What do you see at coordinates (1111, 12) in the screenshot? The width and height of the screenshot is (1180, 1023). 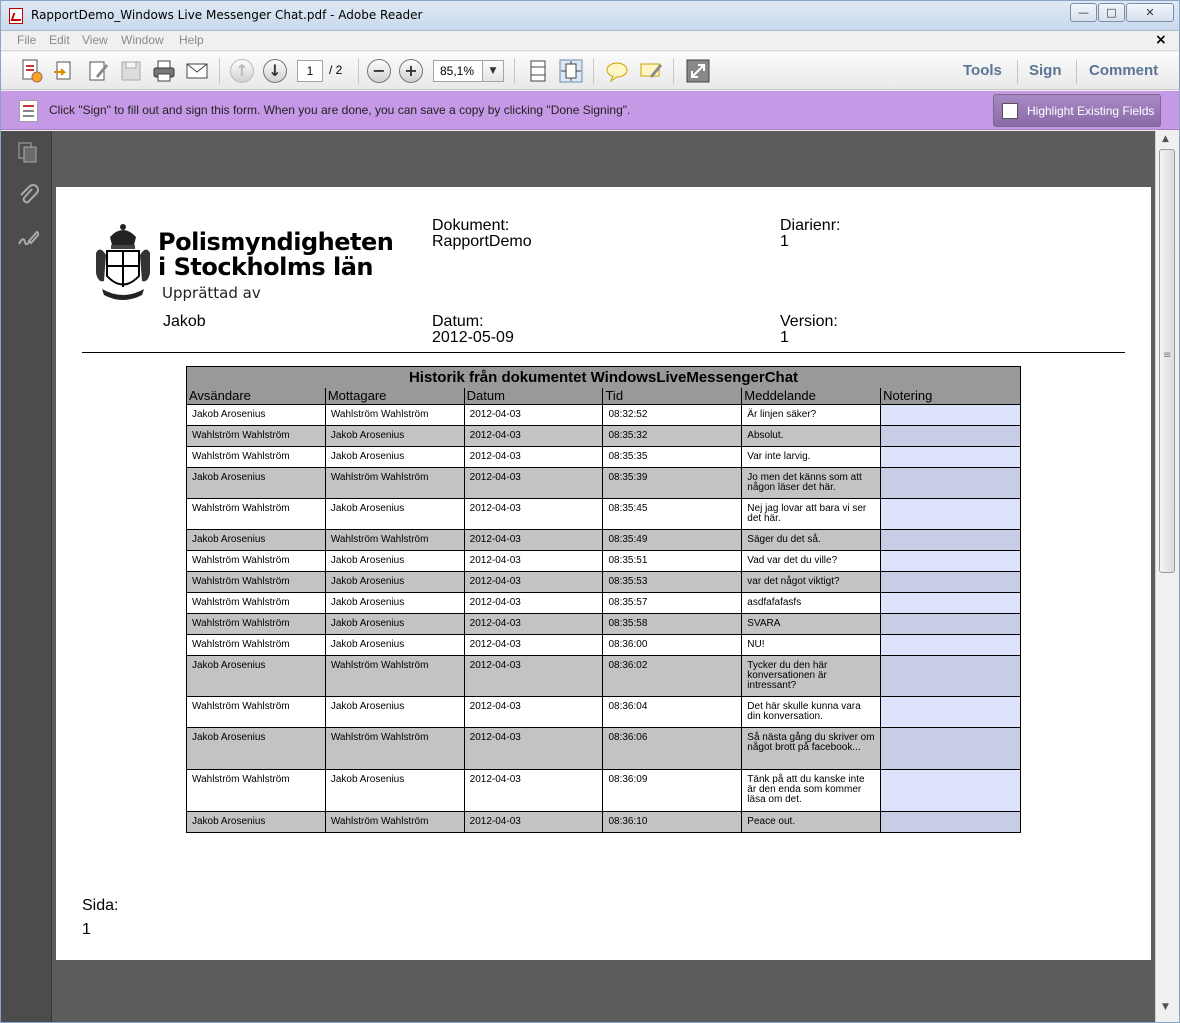 I see `maximize-button: □` at bounding box center [1111, 12].